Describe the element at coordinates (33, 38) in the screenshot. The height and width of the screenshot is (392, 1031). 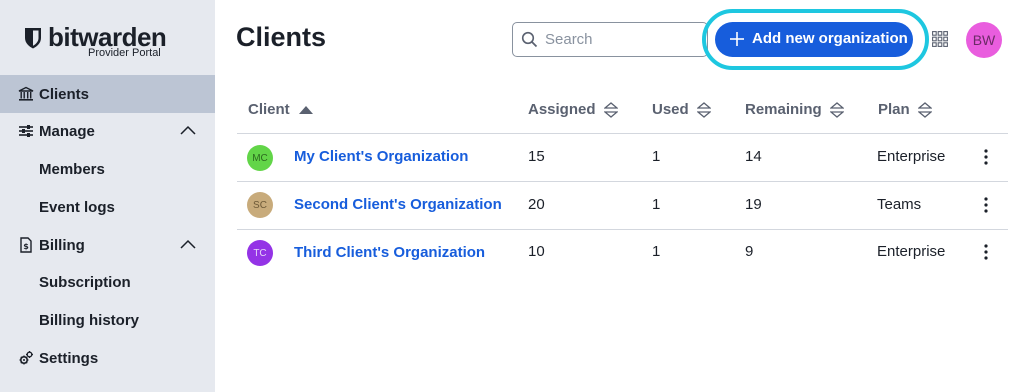
I see `shield-icon` at that location.